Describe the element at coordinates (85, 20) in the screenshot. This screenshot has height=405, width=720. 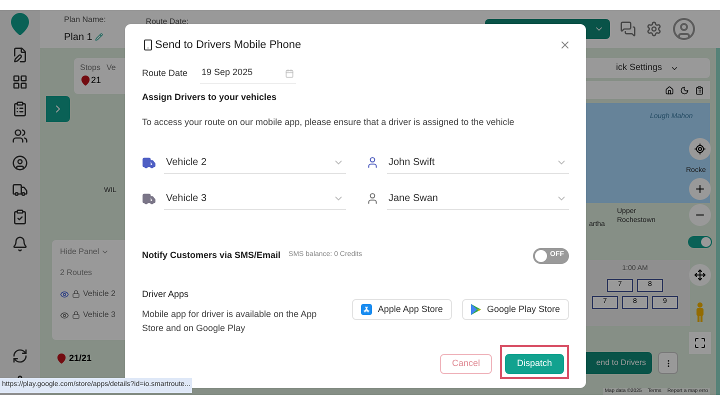
I see `plan-name-label: Plan Name:` at that location.